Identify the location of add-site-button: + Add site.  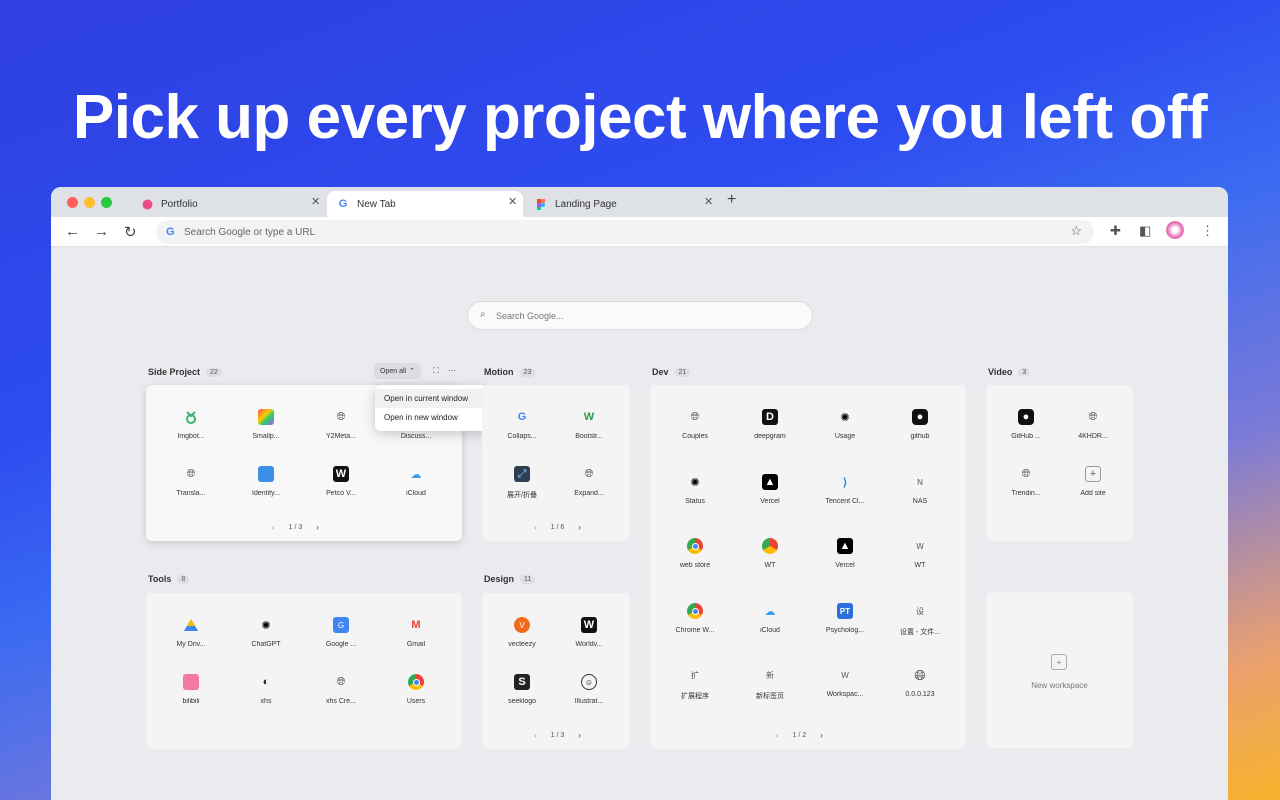
(1093, 481).